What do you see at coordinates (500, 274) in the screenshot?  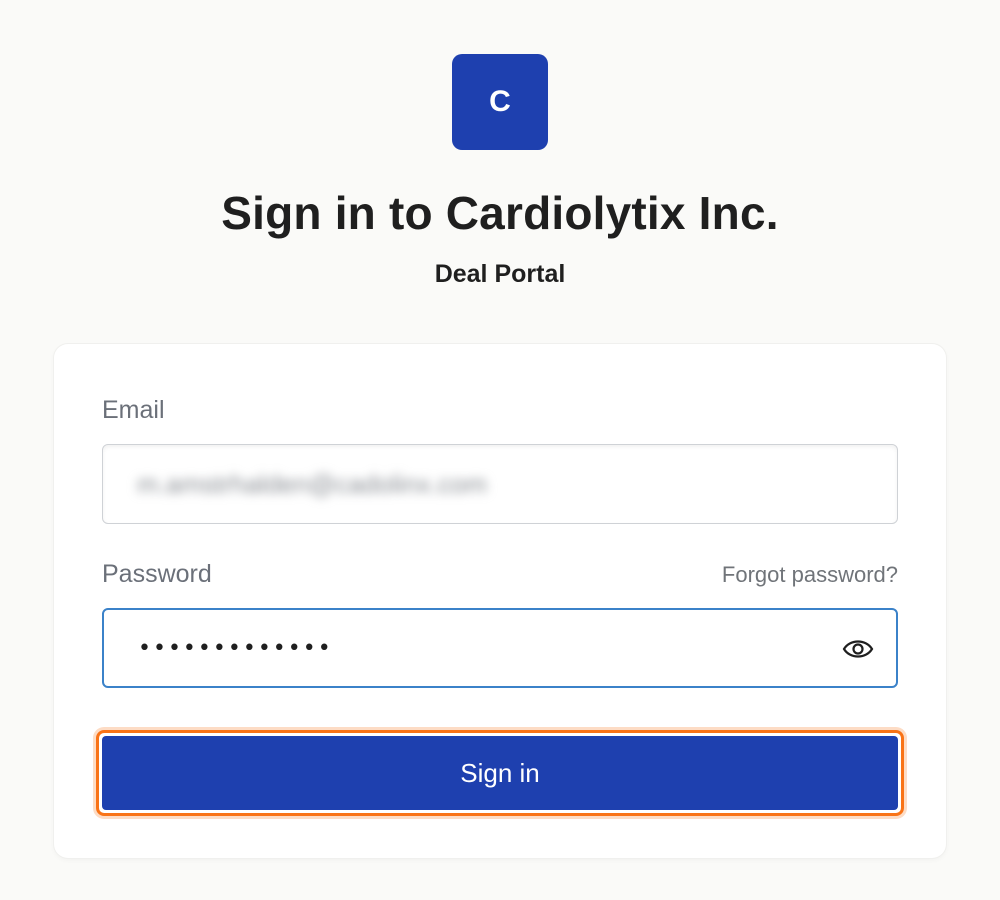 I see `page-subtitle: Deal Portal` at bounding box center [500, 274].